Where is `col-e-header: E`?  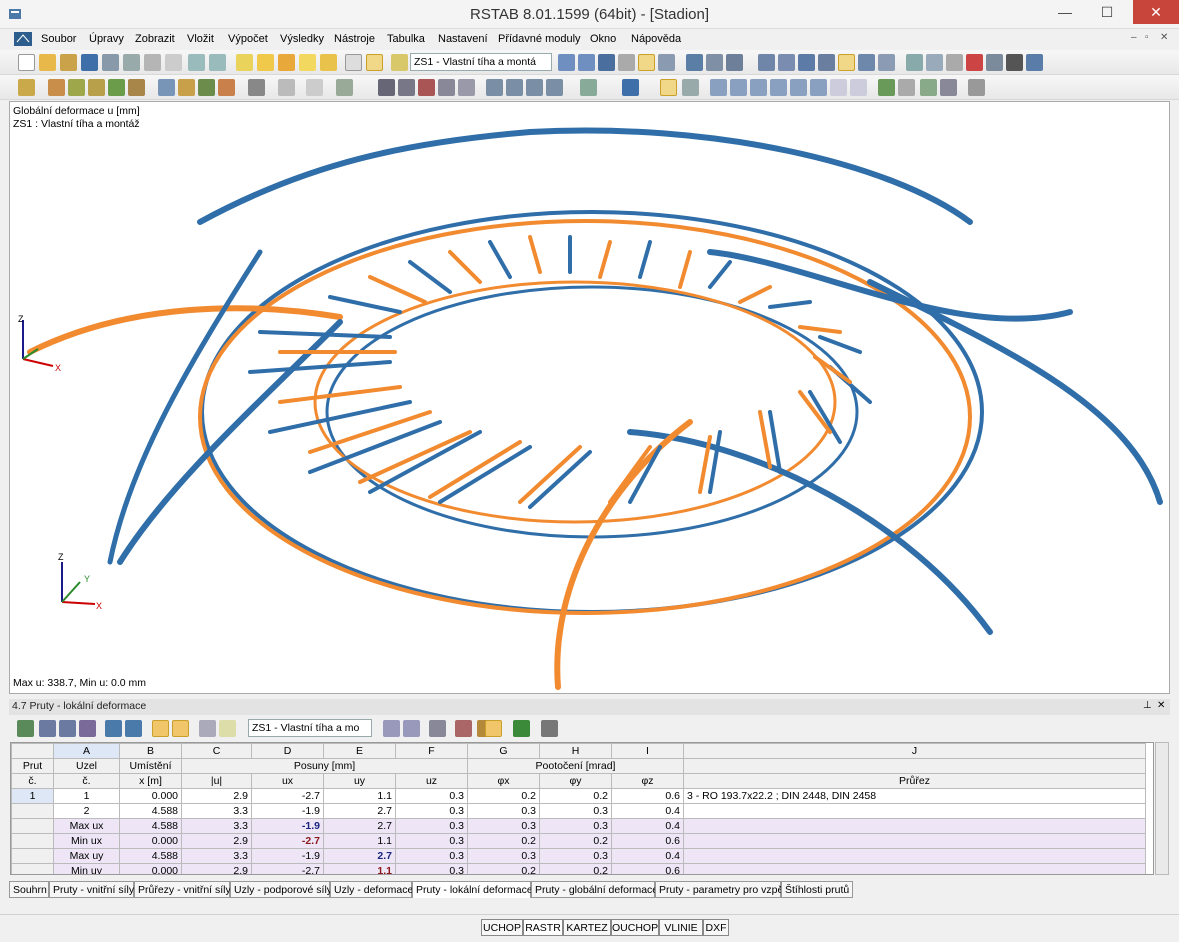 col-e-header: E is located at coordinates (359, 751).